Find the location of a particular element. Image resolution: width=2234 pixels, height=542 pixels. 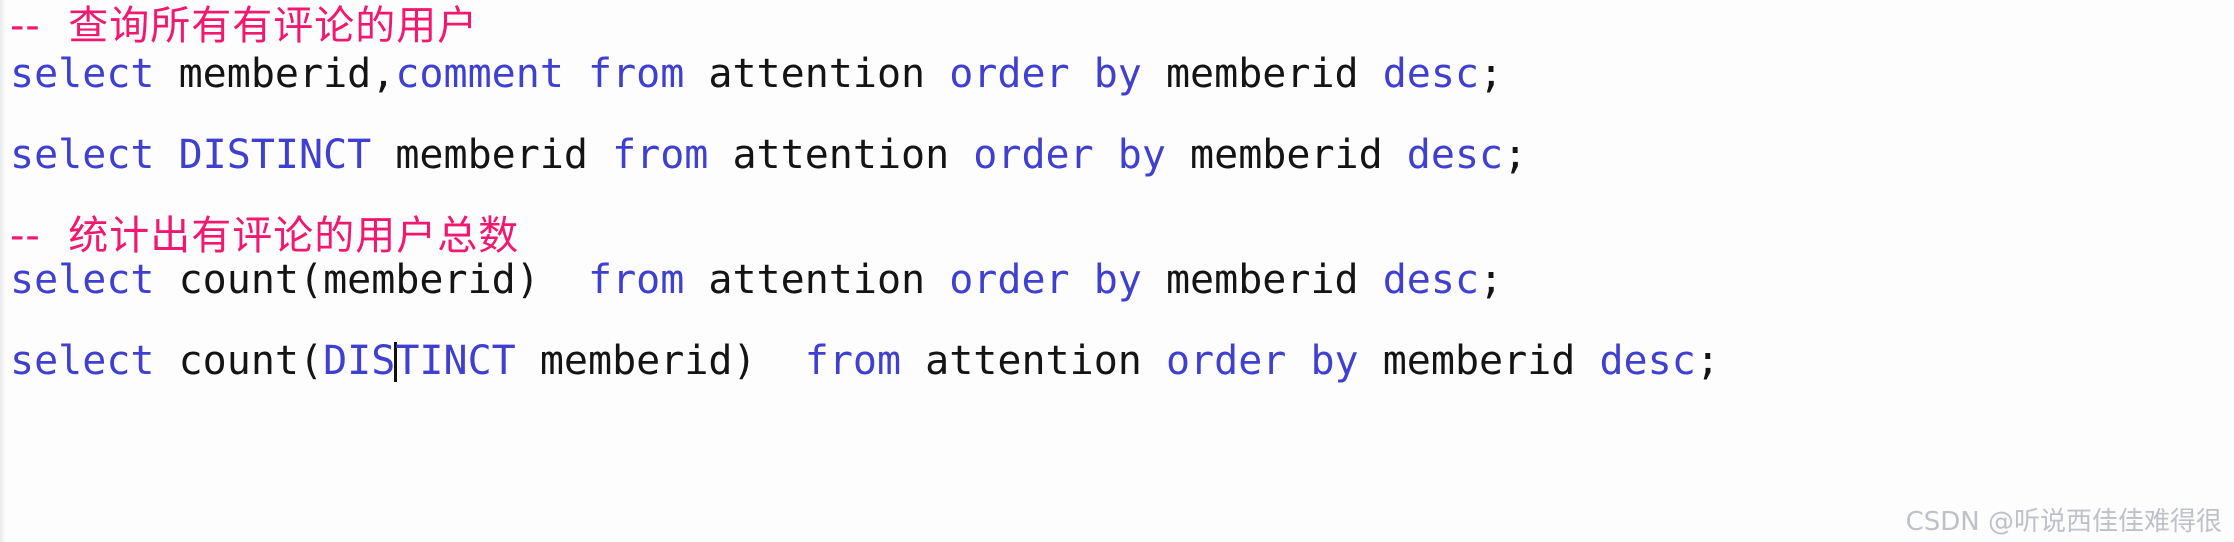

sql-keyword-token: select DISTINCT is located at coordinates (191, 155).